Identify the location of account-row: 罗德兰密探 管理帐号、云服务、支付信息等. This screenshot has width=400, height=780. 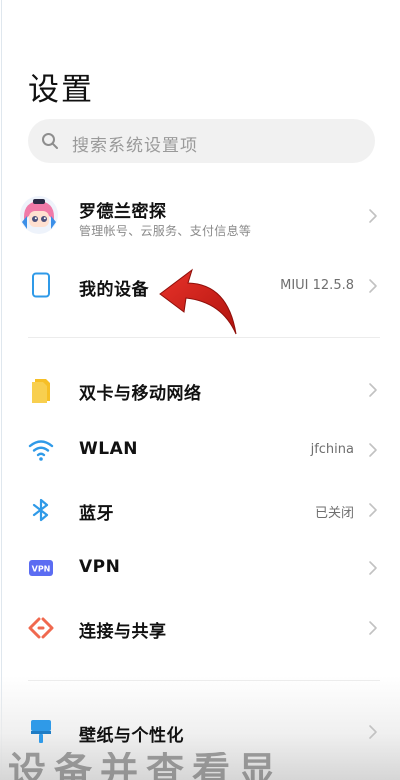
(200, 216).